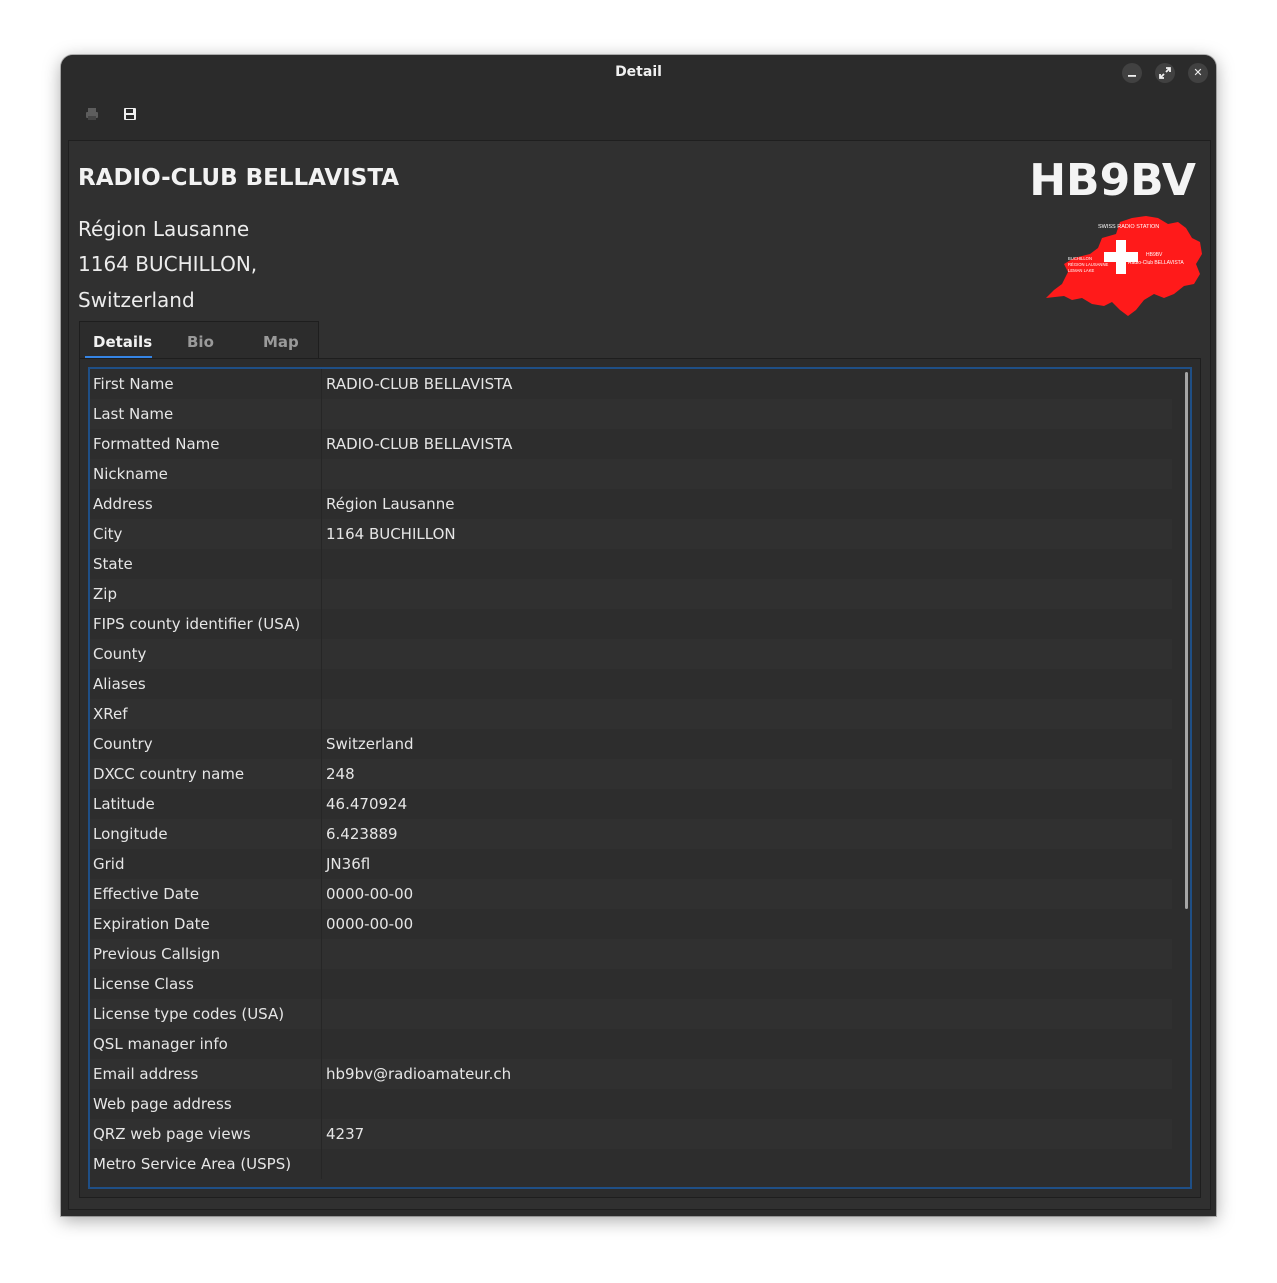 The width and height of the screenshot is (1277, 1283). What do you see at coordinates (362, 834) in the screenshot?
I see `detail-value: 6.423889` at bounding box center [362, 834].